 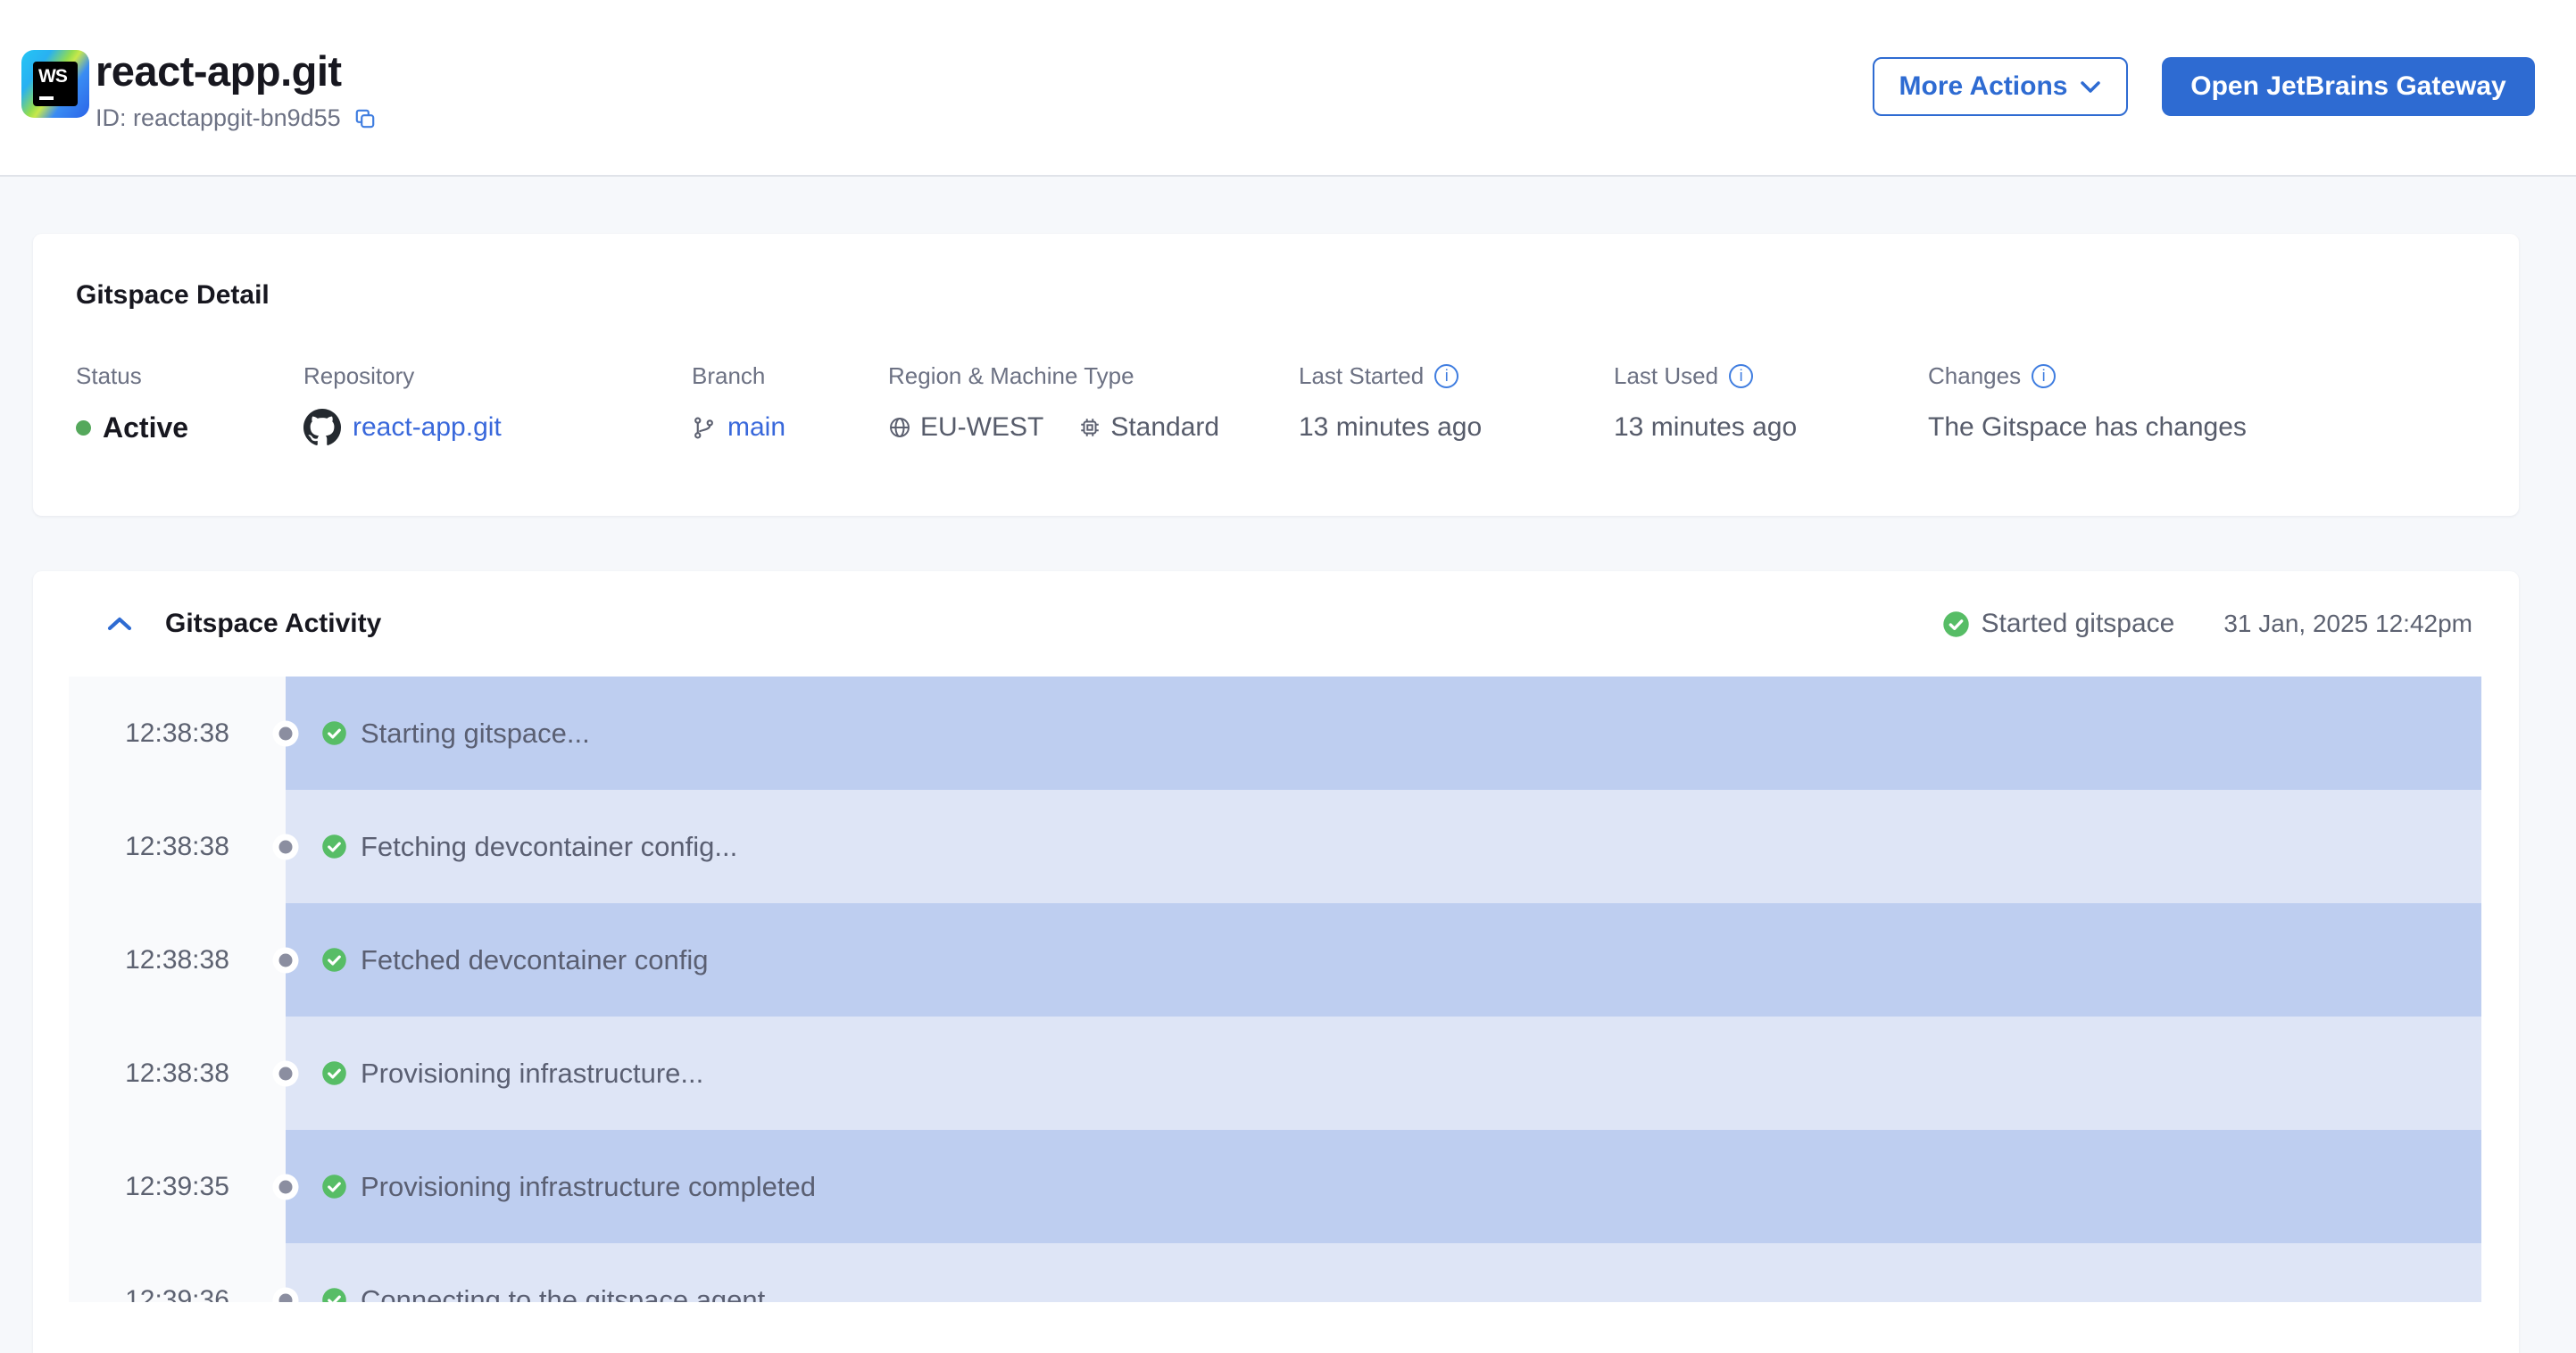 I want to click on status-label: Status, so click(x=109, y=375).